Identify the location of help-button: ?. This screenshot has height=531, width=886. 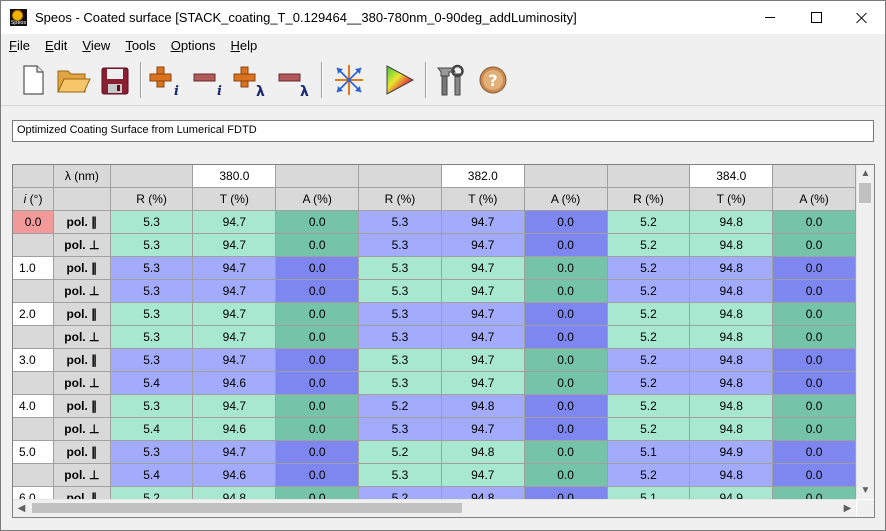
(493, 80).